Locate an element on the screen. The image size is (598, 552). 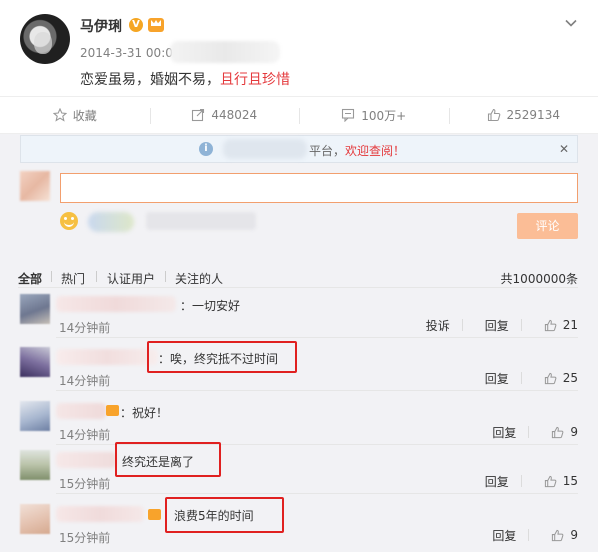
repost-icon is located at coordinates (198, 115).